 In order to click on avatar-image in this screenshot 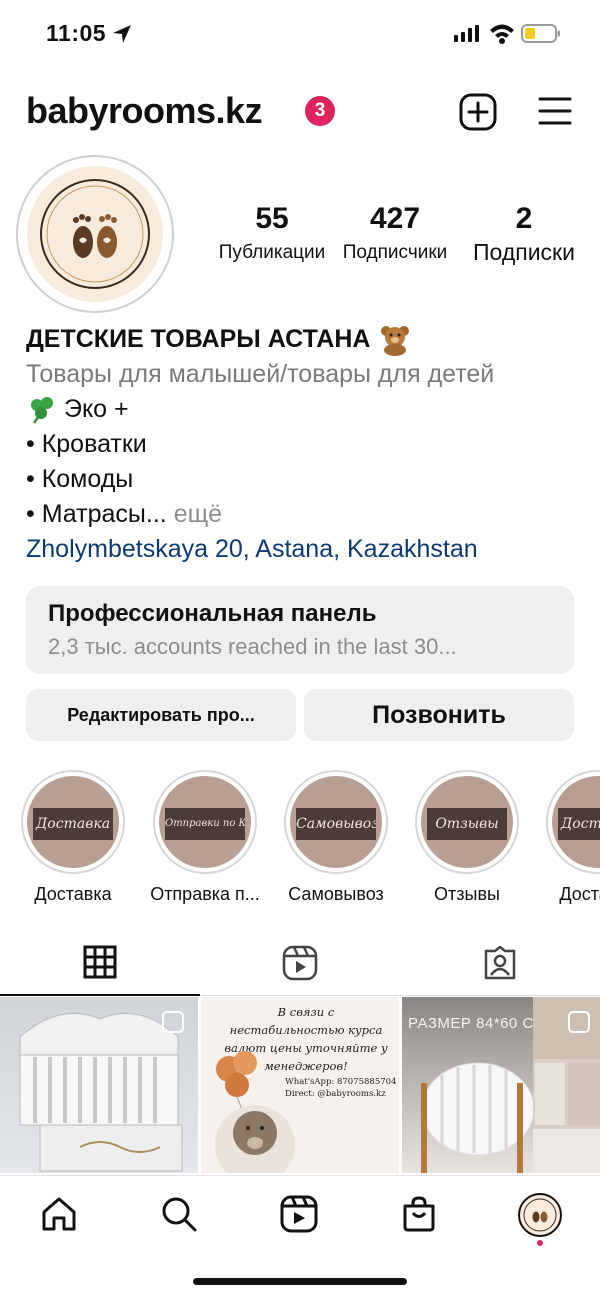, I will do `click(95, 234)`.